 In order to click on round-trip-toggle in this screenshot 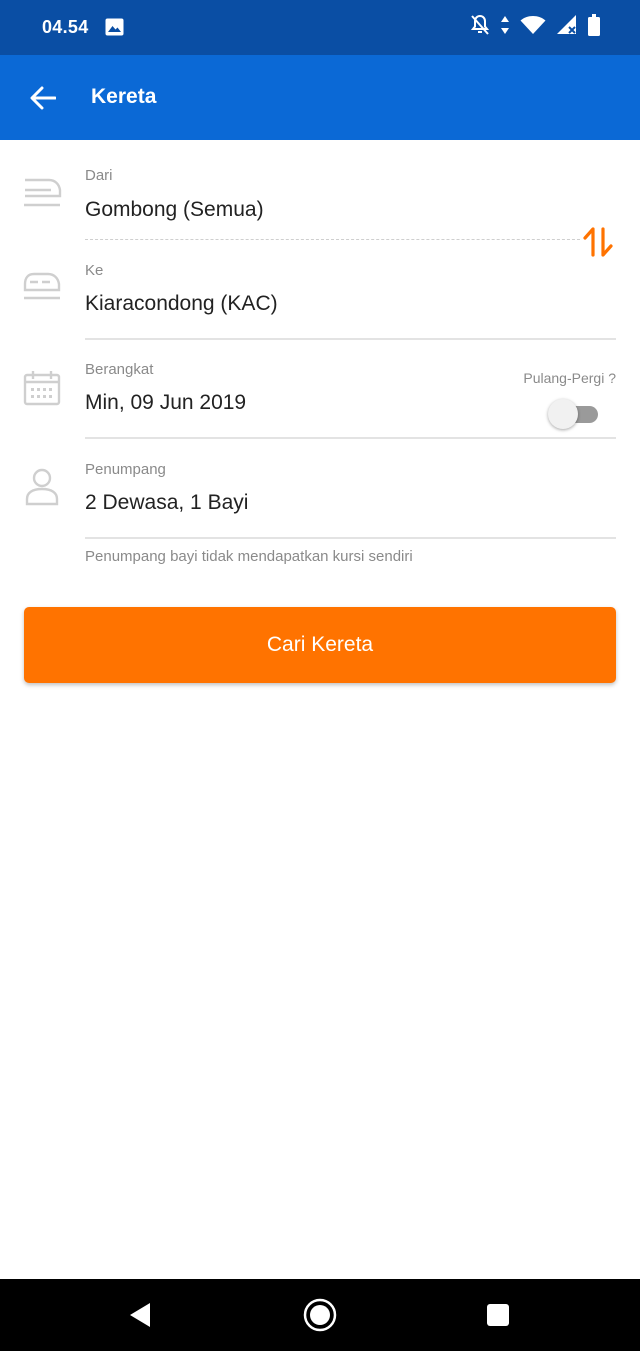, I will do `click(574, 414)`.